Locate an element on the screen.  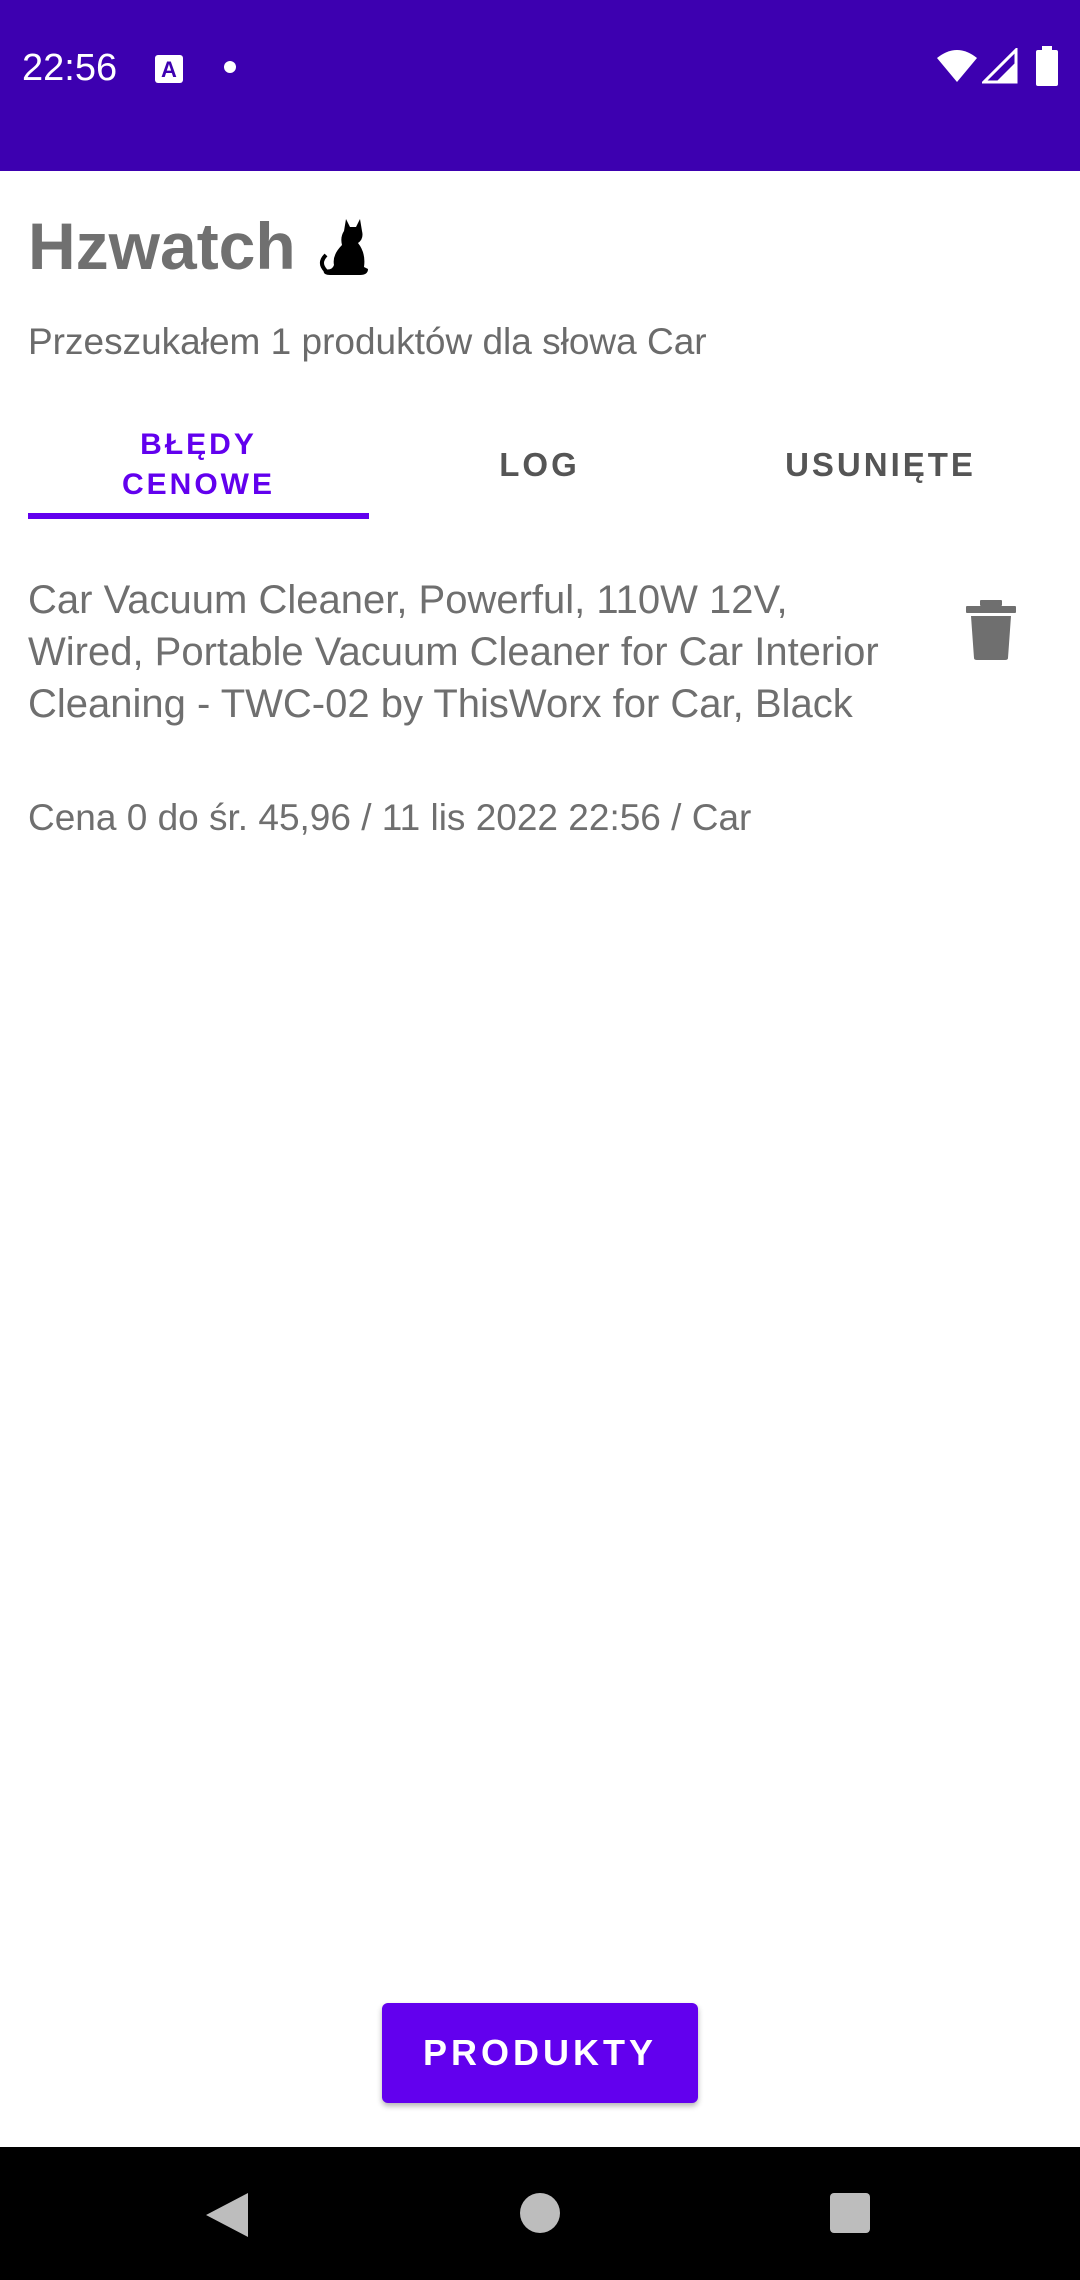
recent-apps-icon is located at coordinates (850, 2213).